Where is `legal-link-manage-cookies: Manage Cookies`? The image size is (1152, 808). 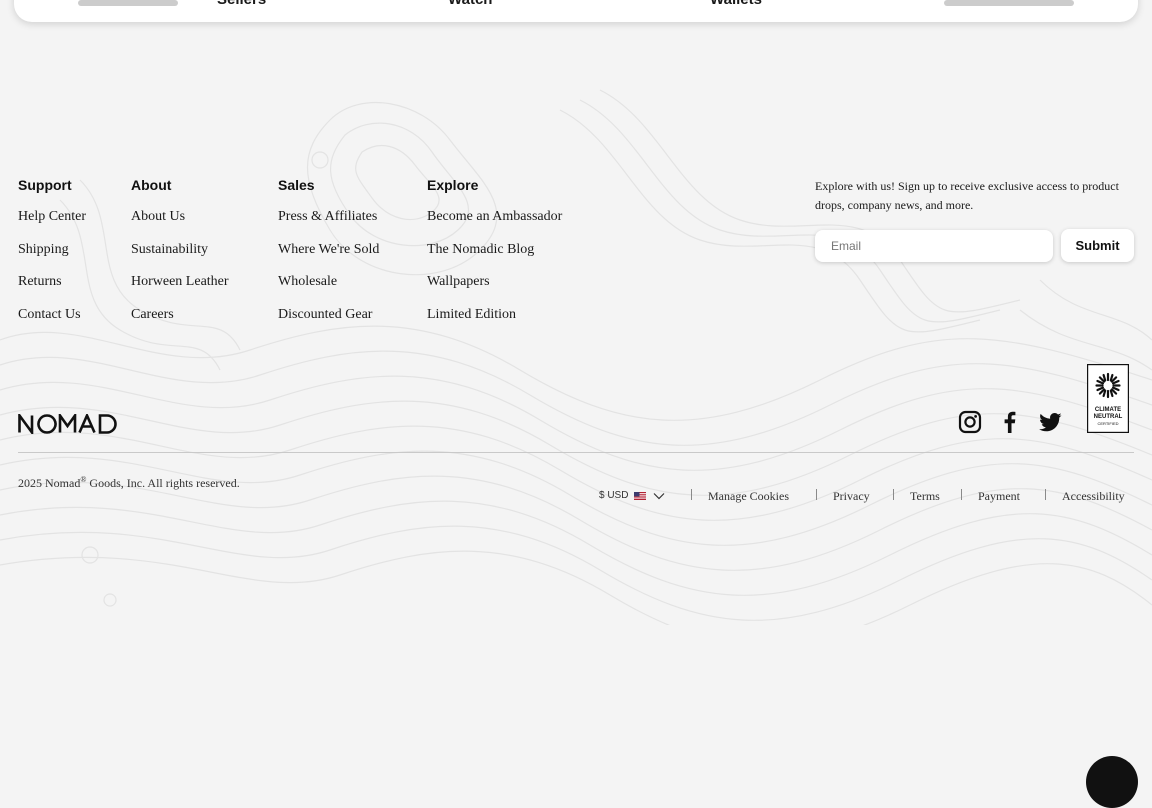
legal-link-manage-cookies: Manage Cookies is located at coordinates (748, 496).